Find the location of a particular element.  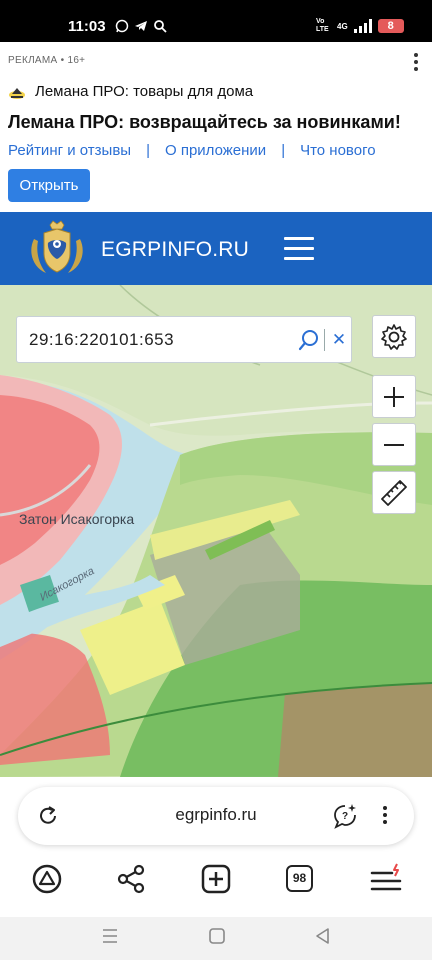

search-icon is located at coordinates (309, 340).